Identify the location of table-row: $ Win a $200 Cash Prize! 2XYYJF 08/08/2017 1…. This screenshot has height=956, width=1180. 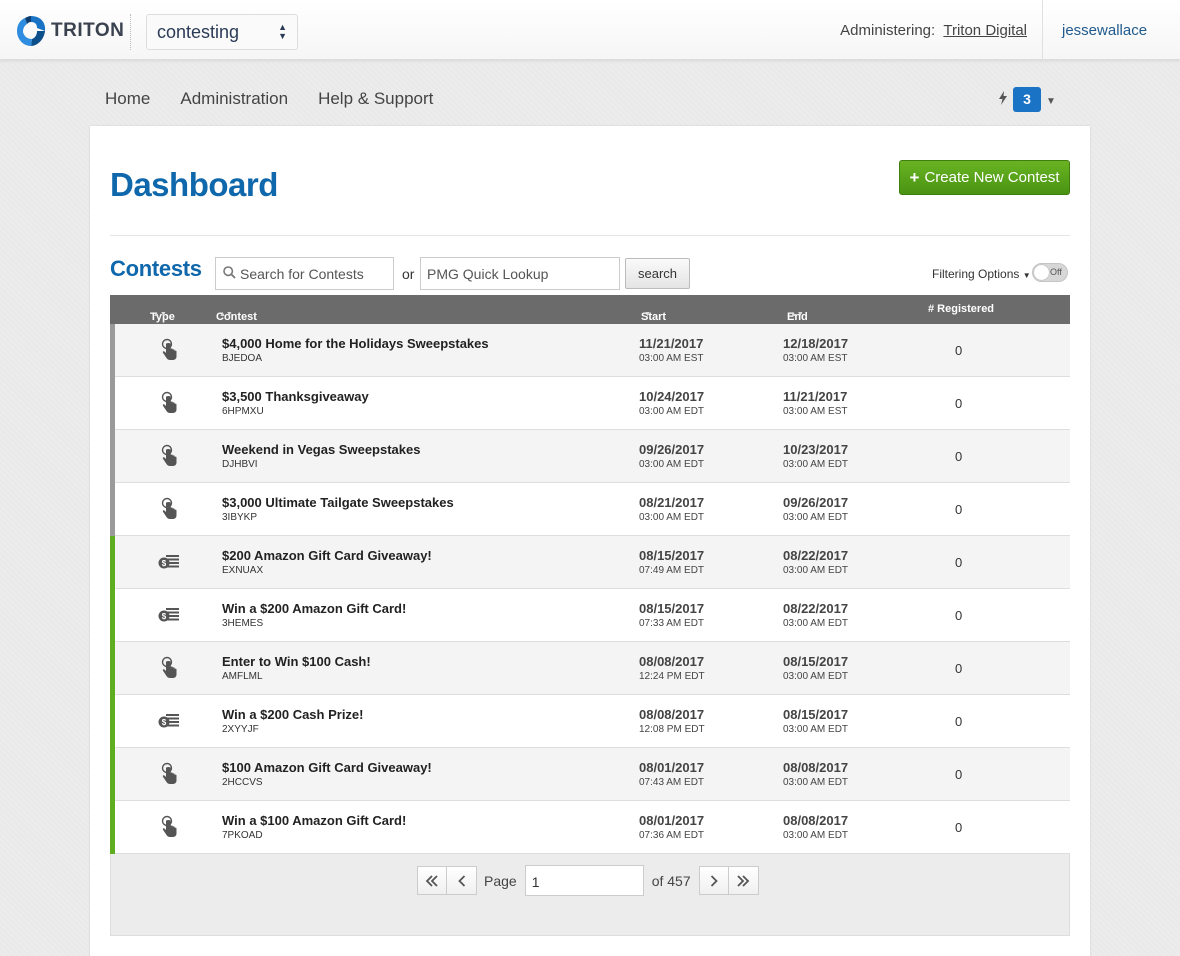
(590, 721).